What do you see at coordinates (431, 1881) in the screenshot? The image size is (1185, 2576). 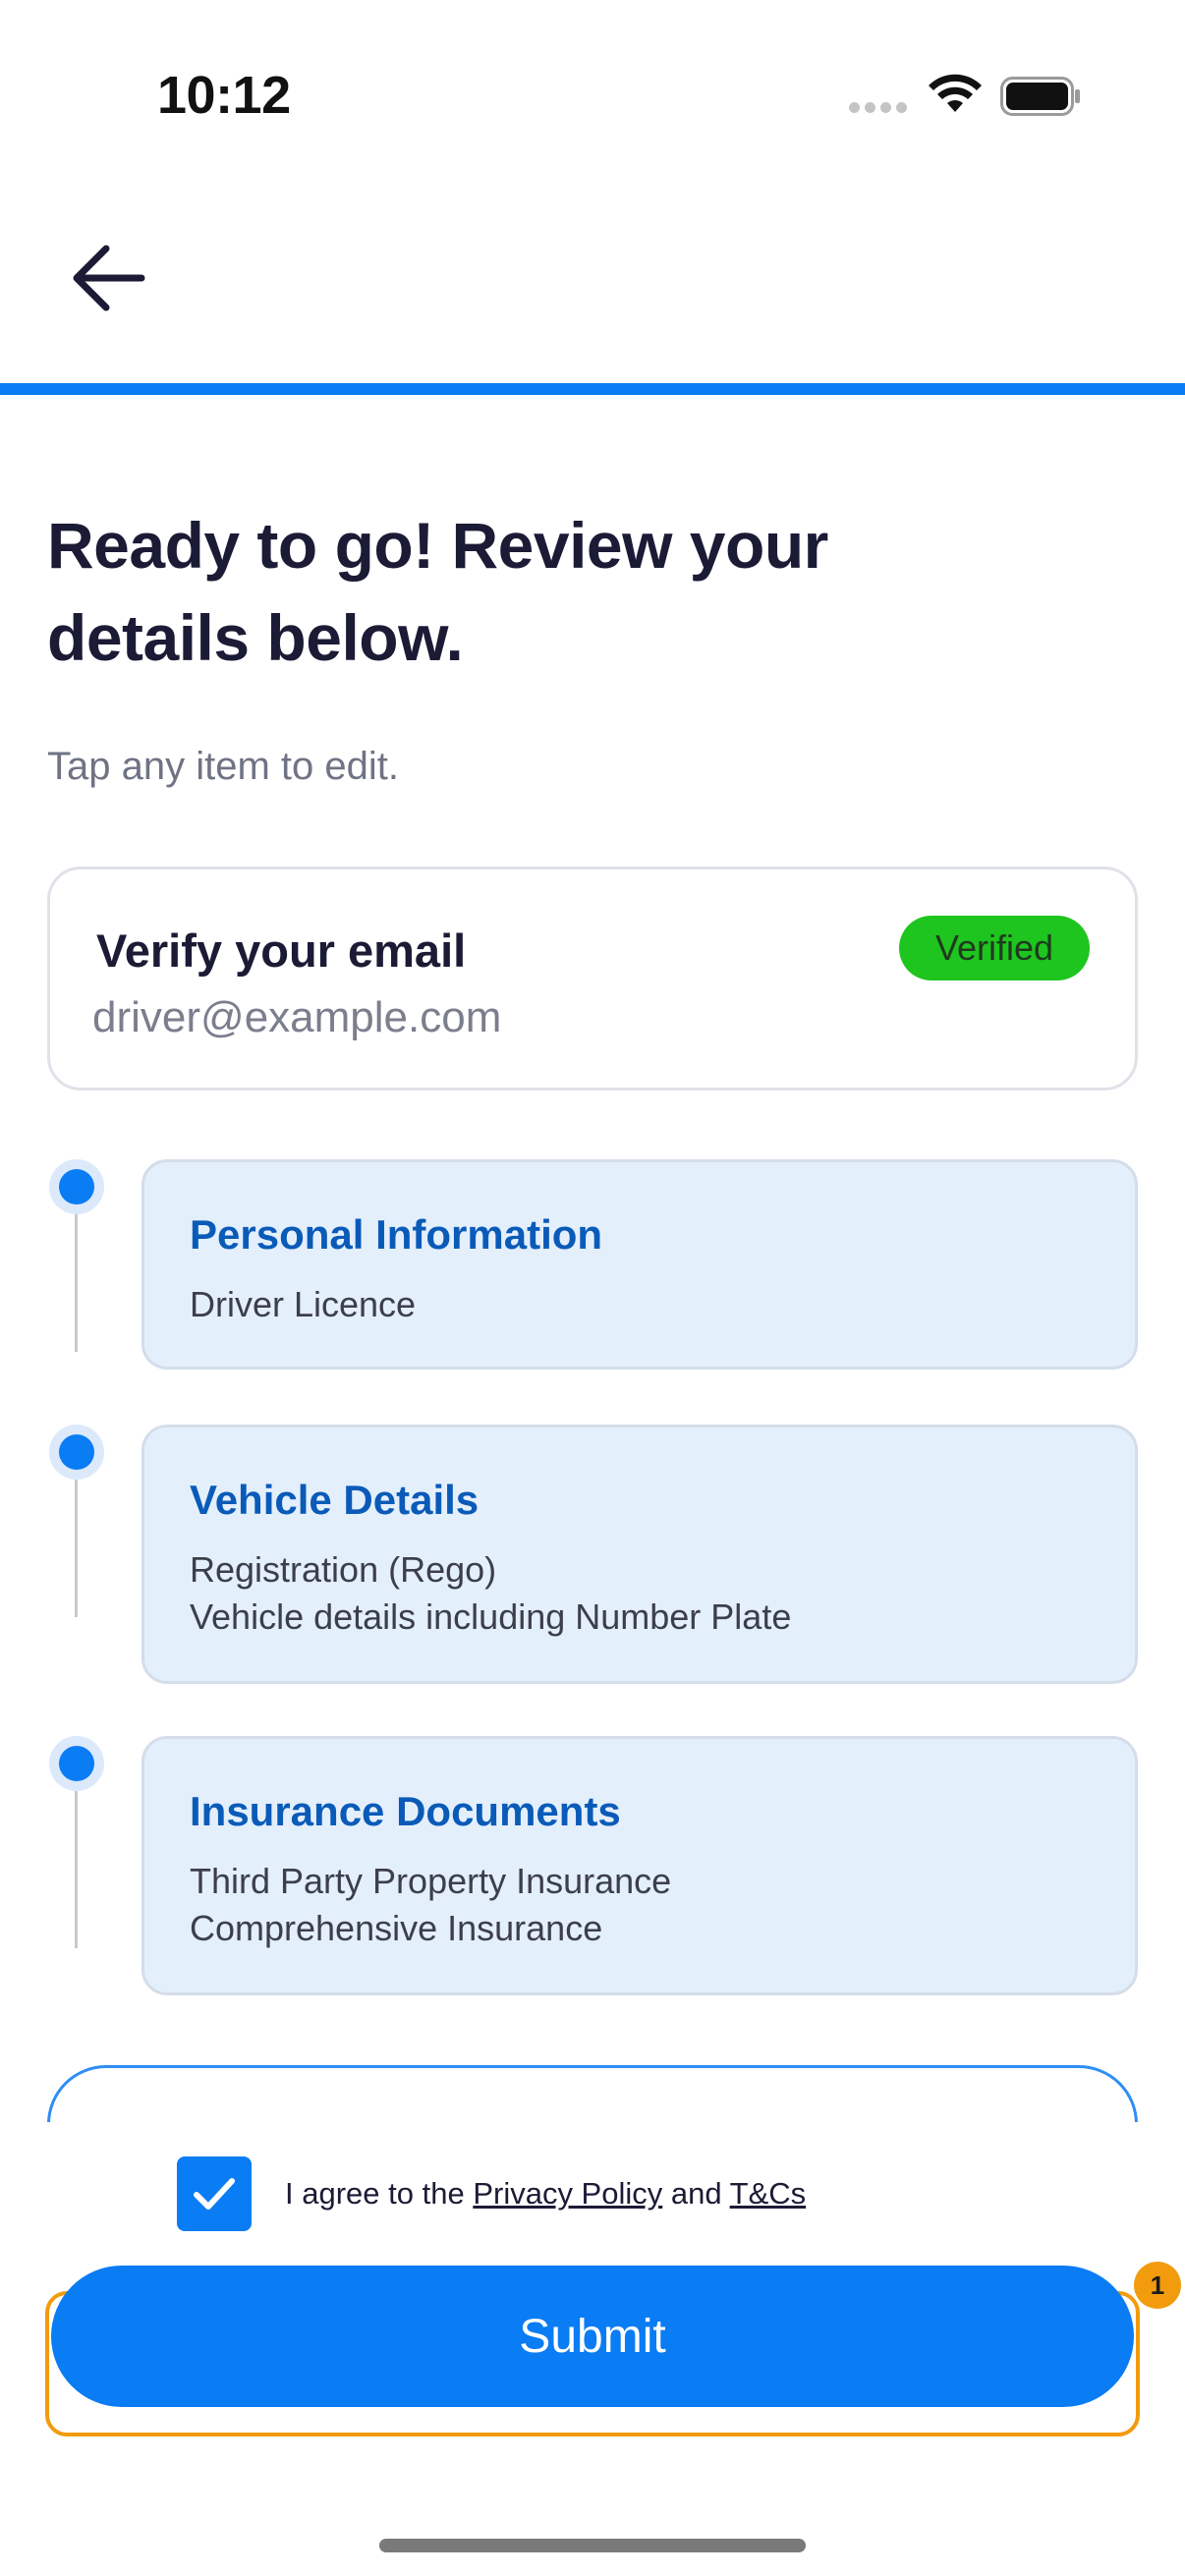 I see `step-detail: Third Party Property Insurance` at bounding box center [431, 1881].